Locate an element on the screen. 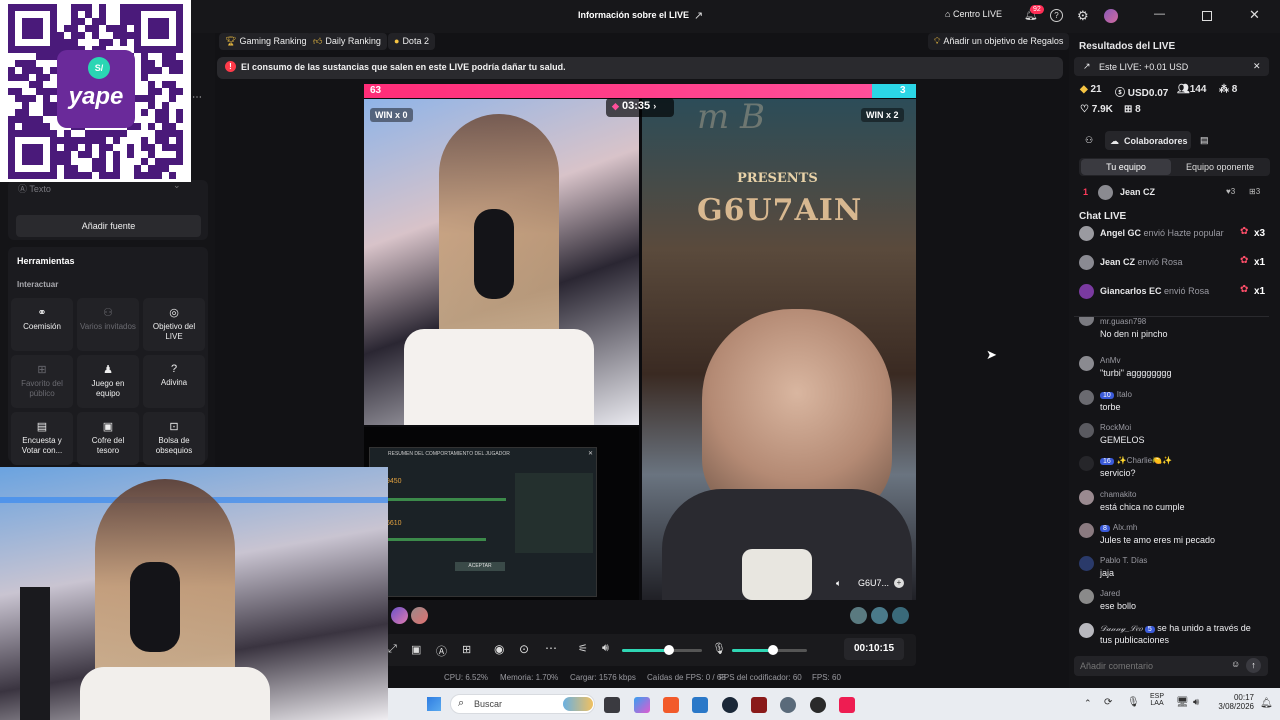  tag-daily-ranking: 👍︎ Daily Ranking is located at coordinates (347, 41).